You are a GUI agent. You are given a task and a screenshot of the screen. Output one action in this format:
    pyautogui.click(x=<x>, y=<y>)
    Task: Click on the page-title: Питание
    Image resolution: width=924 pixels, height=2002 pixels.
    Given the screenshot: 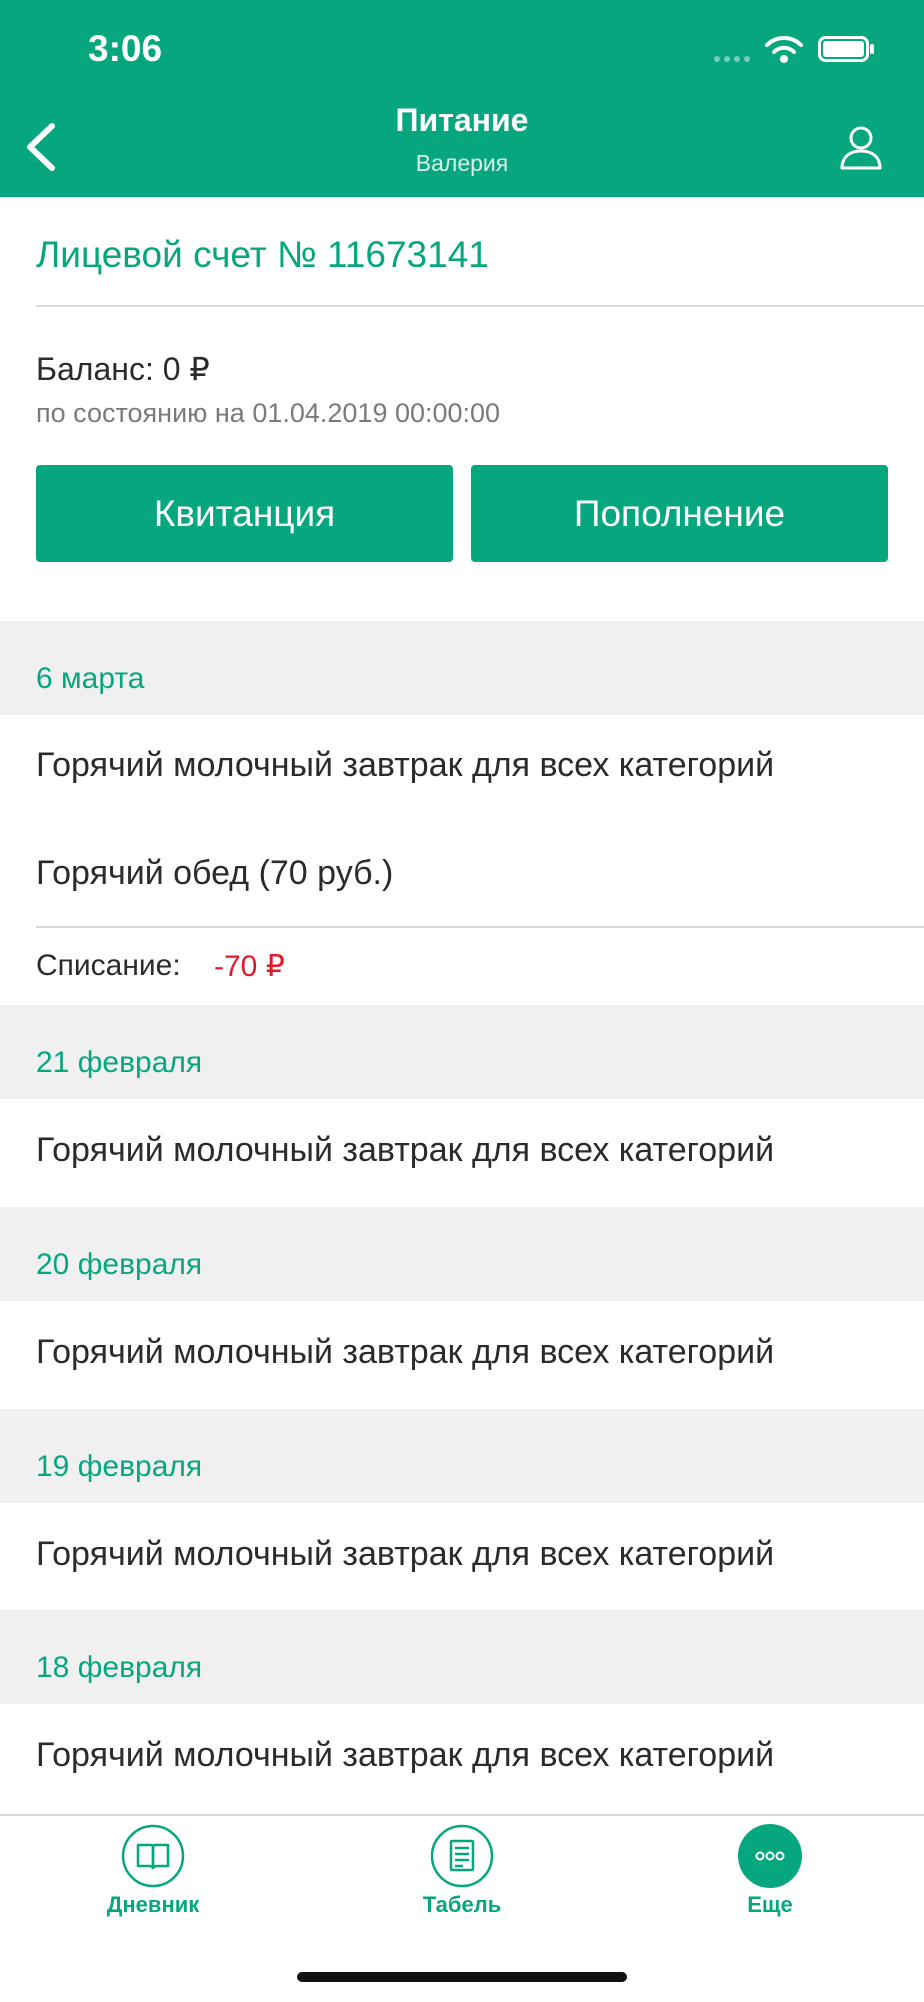 What is the action you would take?
    pyautogui.click(x=462, y=120)
    